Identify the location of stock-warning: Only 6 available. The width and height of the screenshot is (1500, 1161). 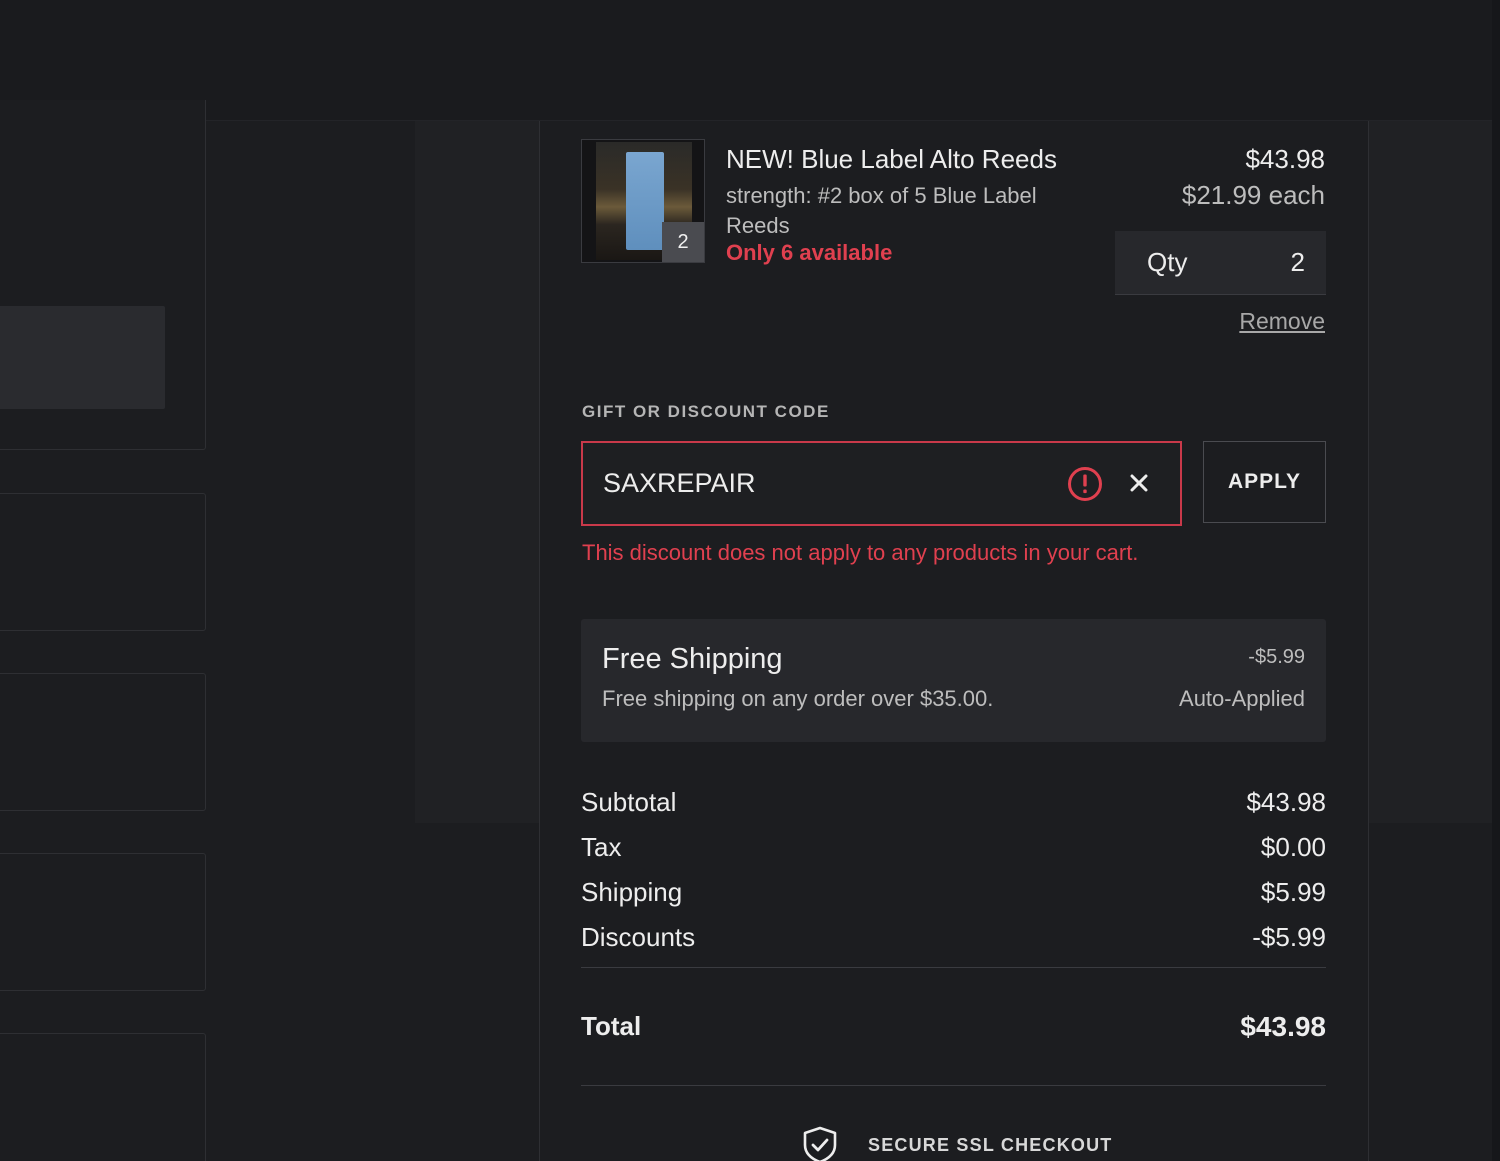
(809, 252).